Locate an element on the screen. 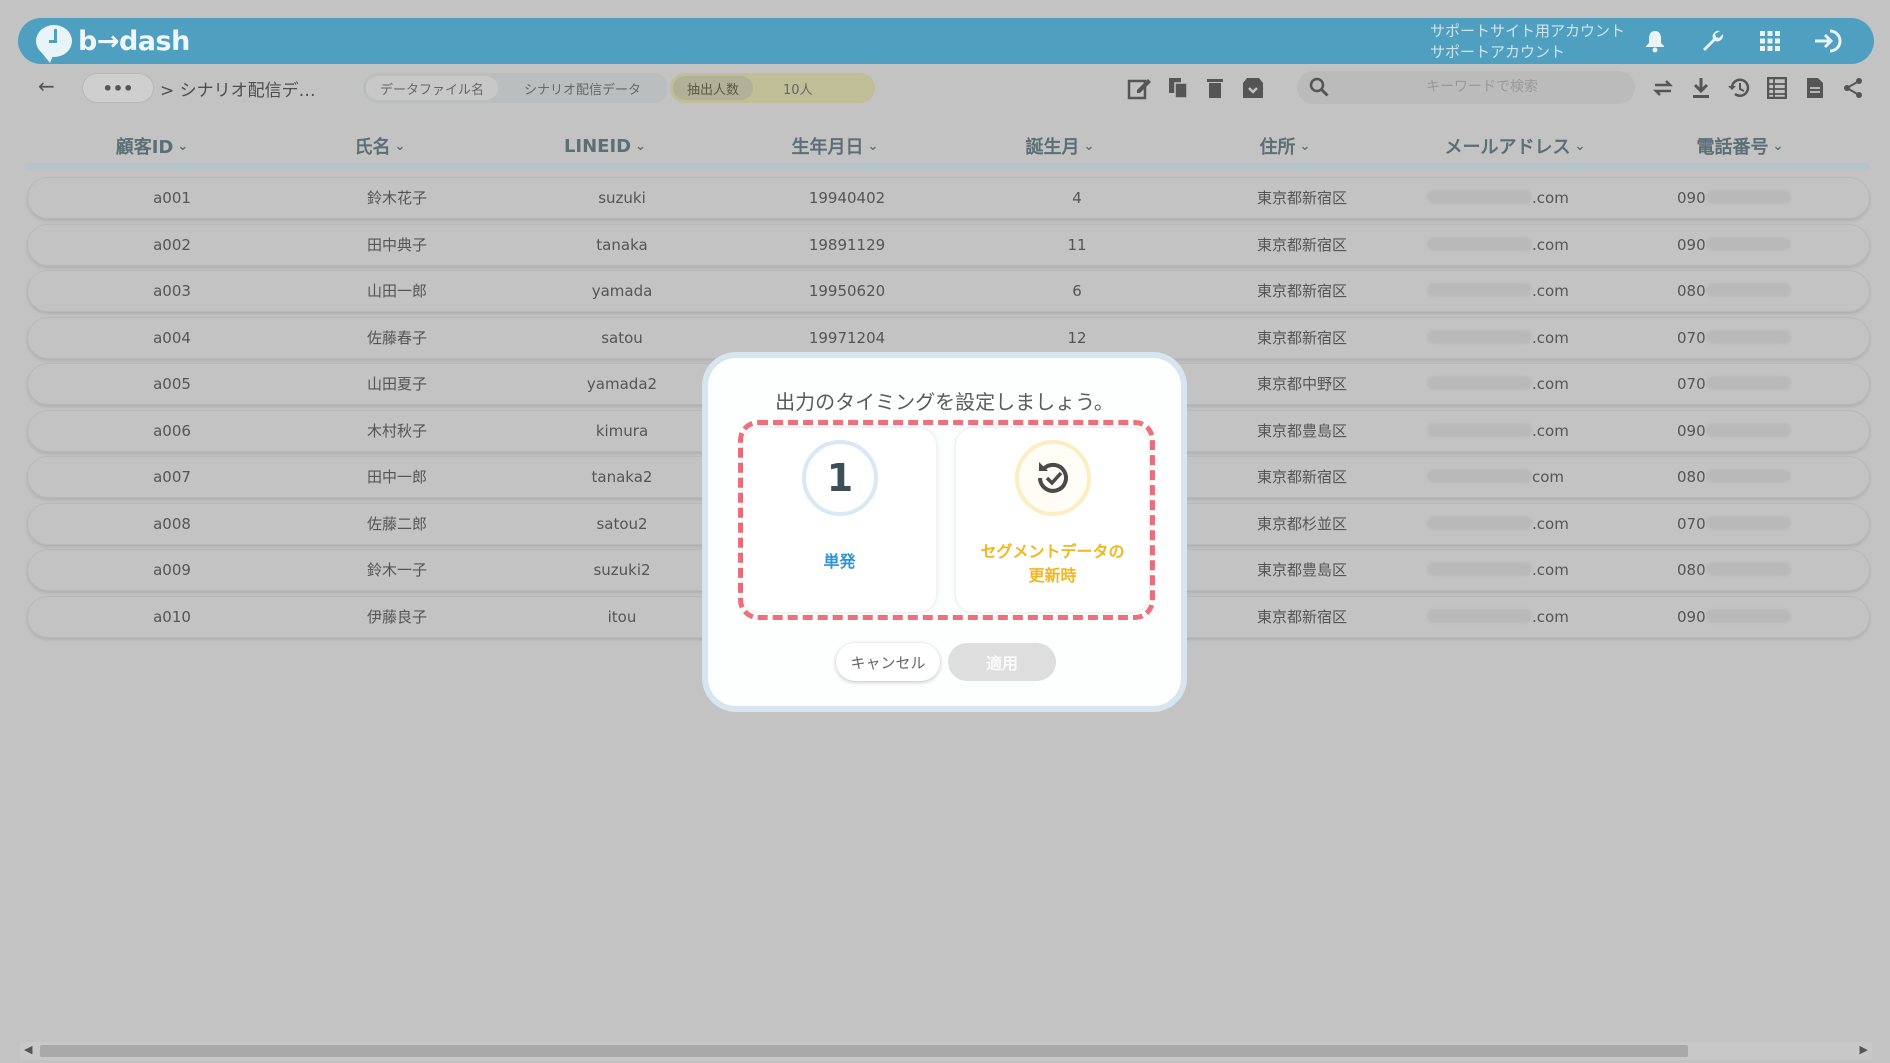 This screenshot has width=1890, height=1063. logout-icon is located at coordinates (1828, 41).